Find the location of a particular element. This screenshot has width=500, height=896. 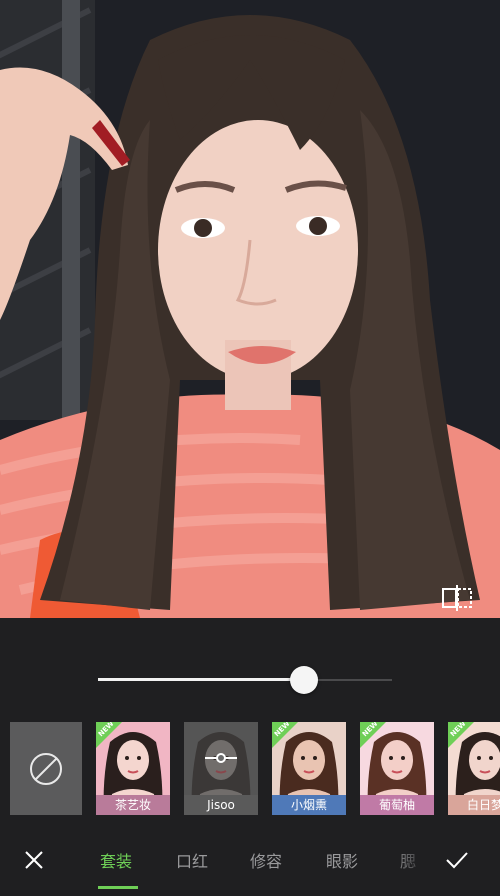

slider-thumb is located at coordinates (303, 680).